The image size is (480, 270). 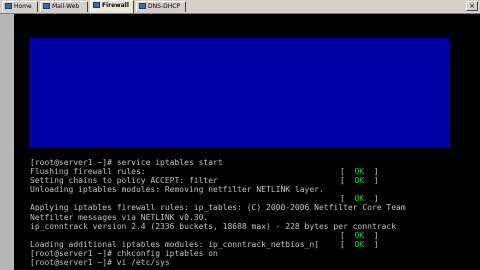 What do you see at coordinates (253, 253) in the screenshot?
I see `console-line: [root@server1 ~]# chkconfig iptables on` at bounding box center [253, 253].